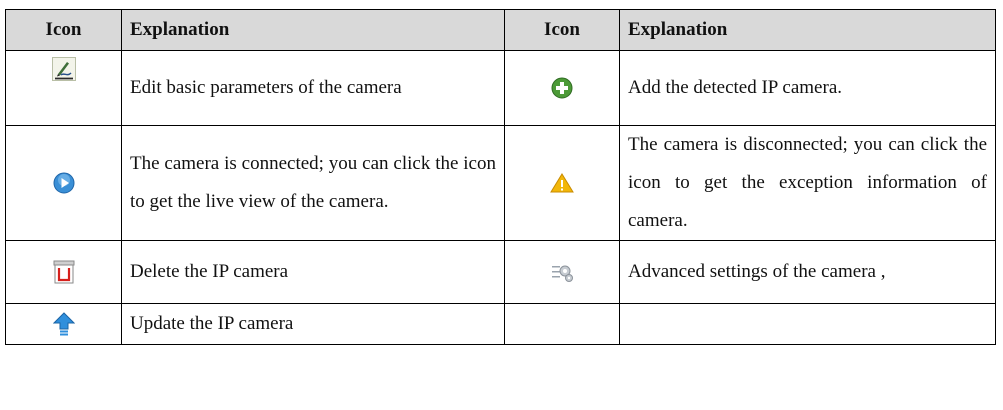 This screenshot has width=1003, height=410. I want to click on header-icon-left: Icon, so click(63, 30).